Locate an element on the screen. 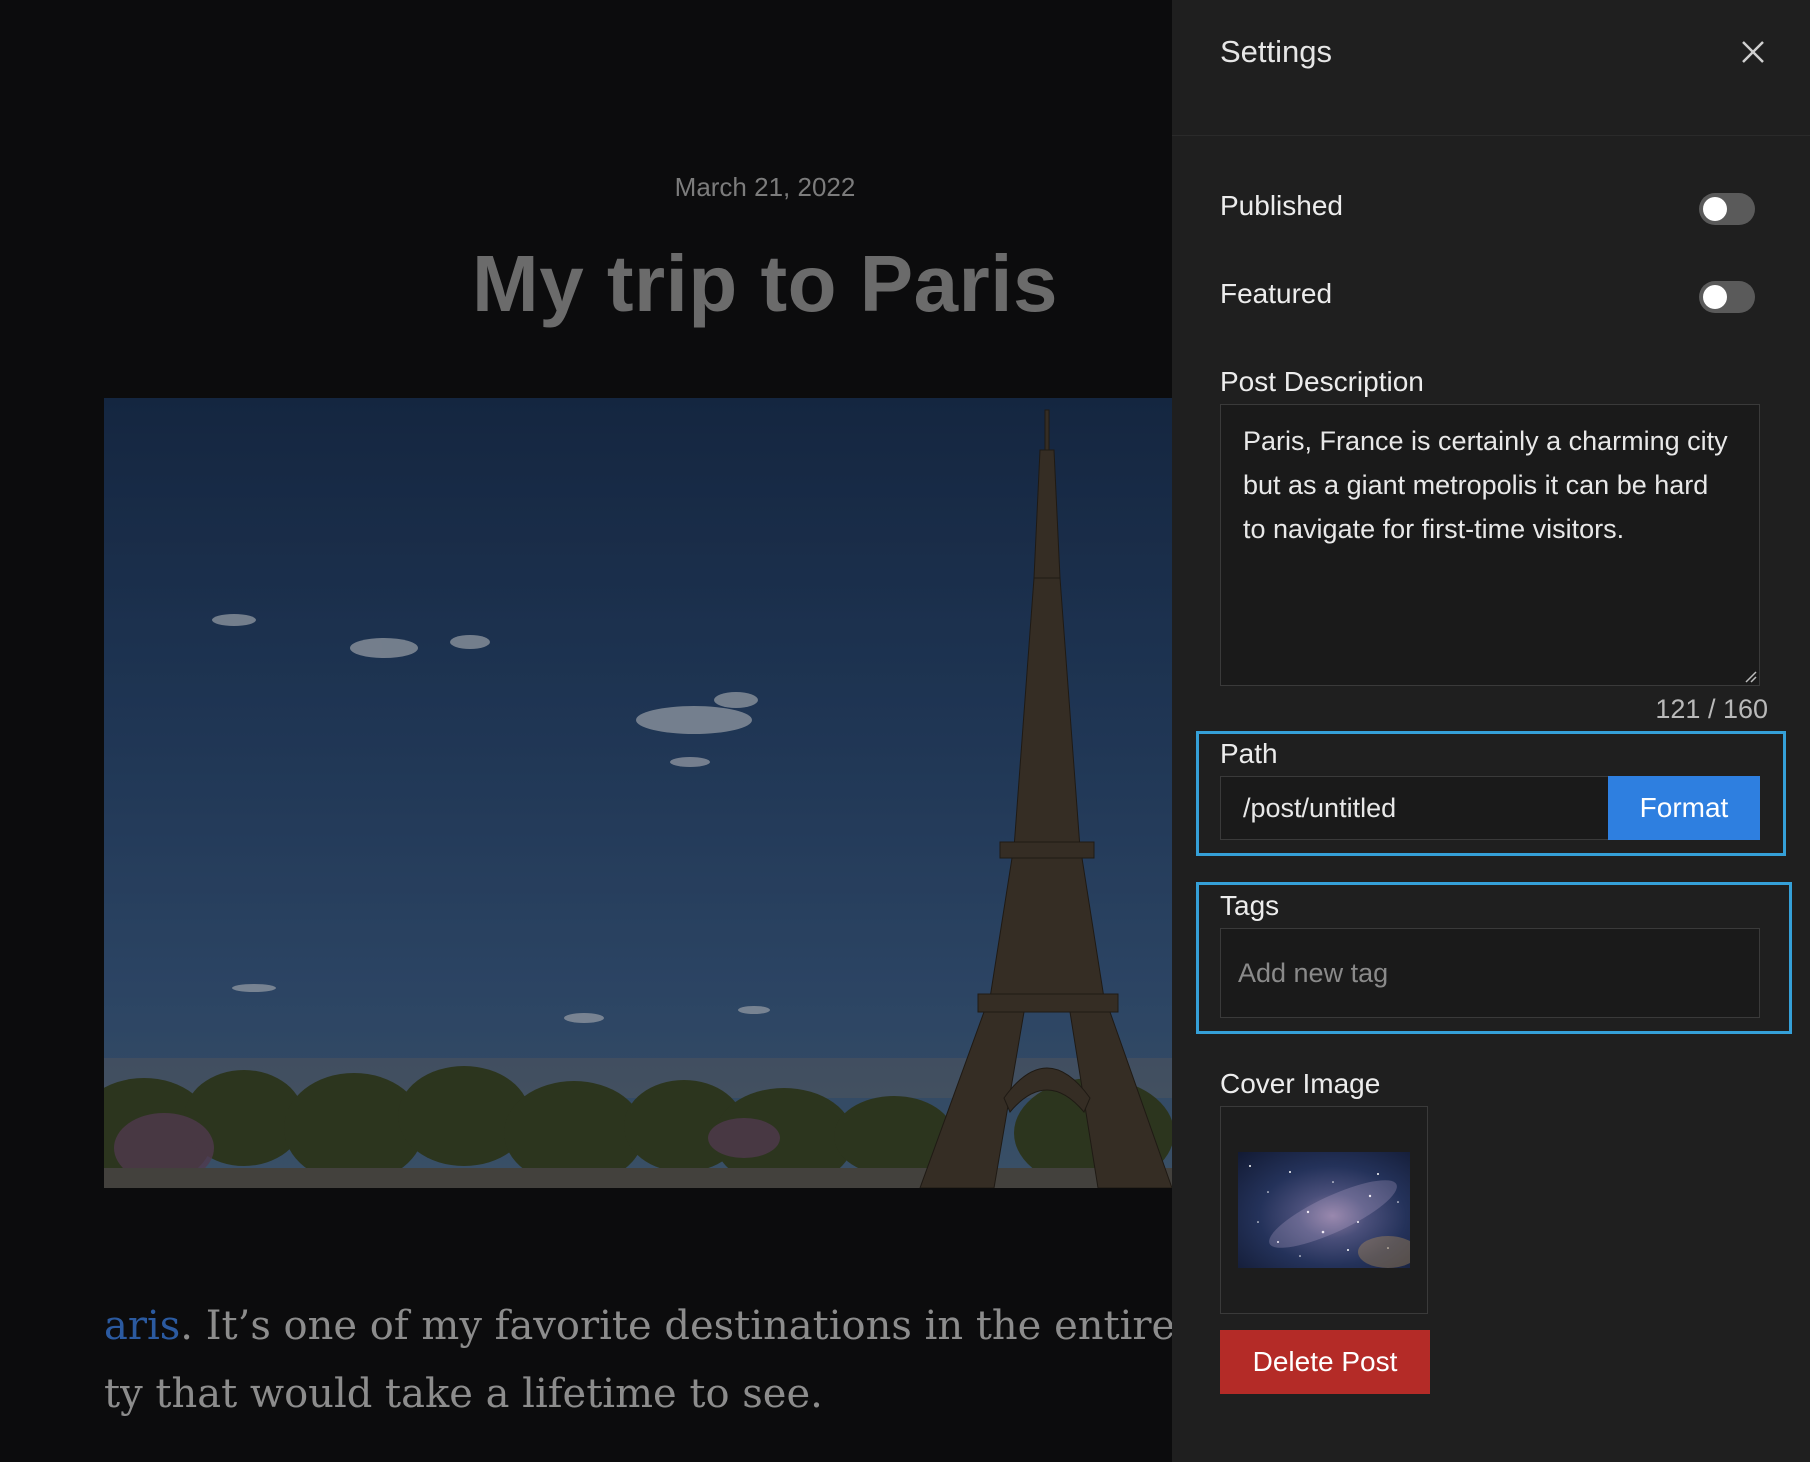 The width and height of the screenshot is (1810, 1462). post-description-label: Post Description is located at coordinates (1322, 381).